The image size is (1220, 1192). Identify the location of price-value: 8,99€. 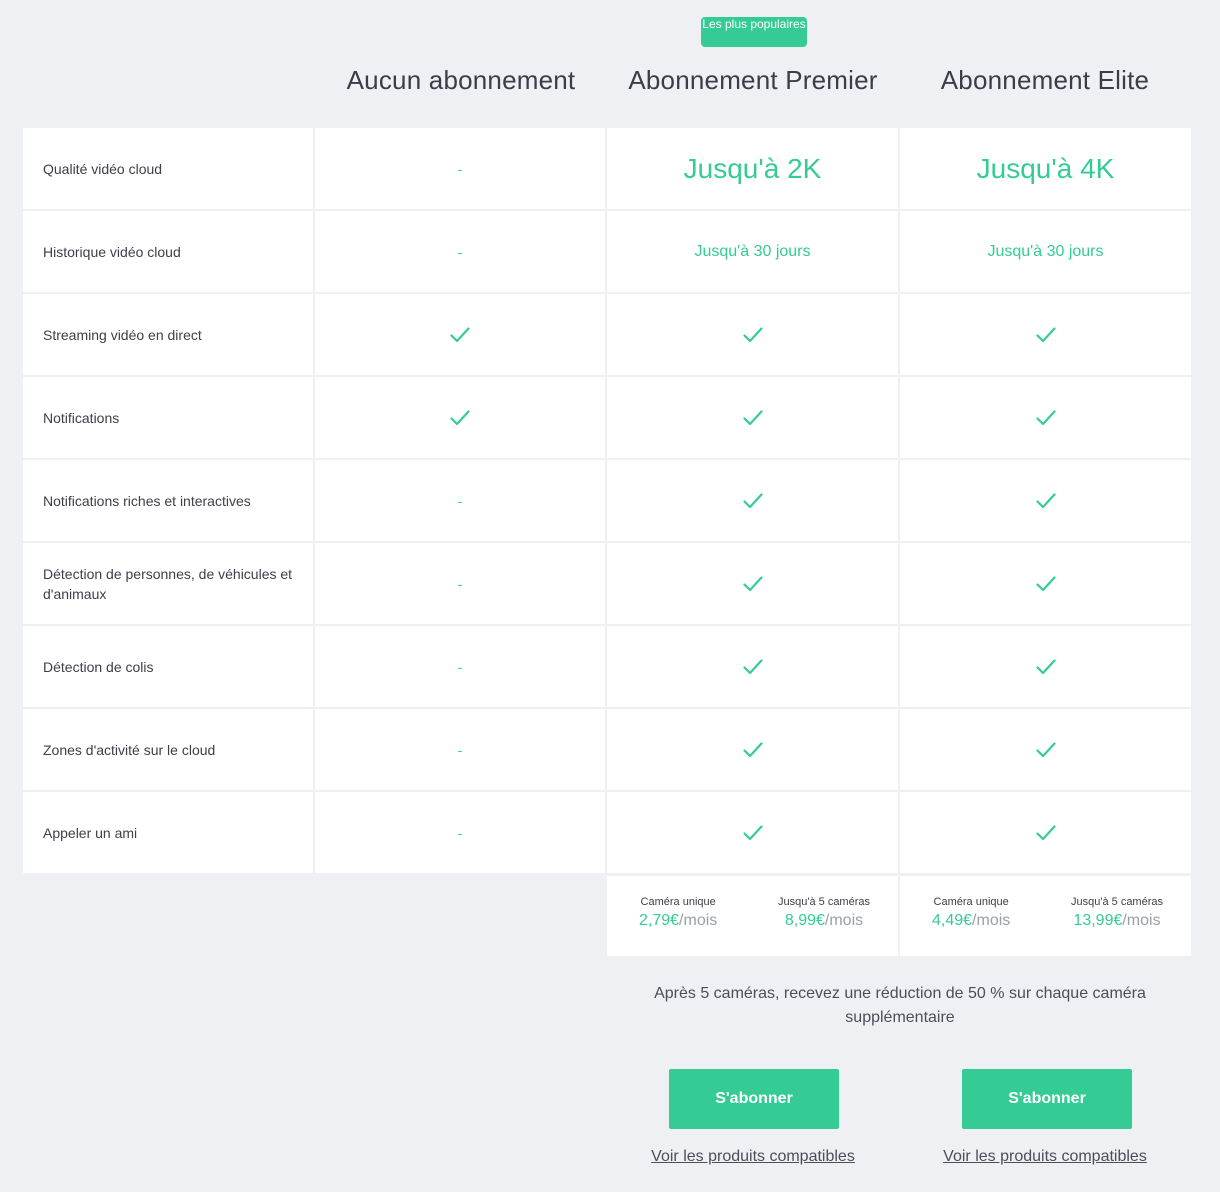
(804, 920).